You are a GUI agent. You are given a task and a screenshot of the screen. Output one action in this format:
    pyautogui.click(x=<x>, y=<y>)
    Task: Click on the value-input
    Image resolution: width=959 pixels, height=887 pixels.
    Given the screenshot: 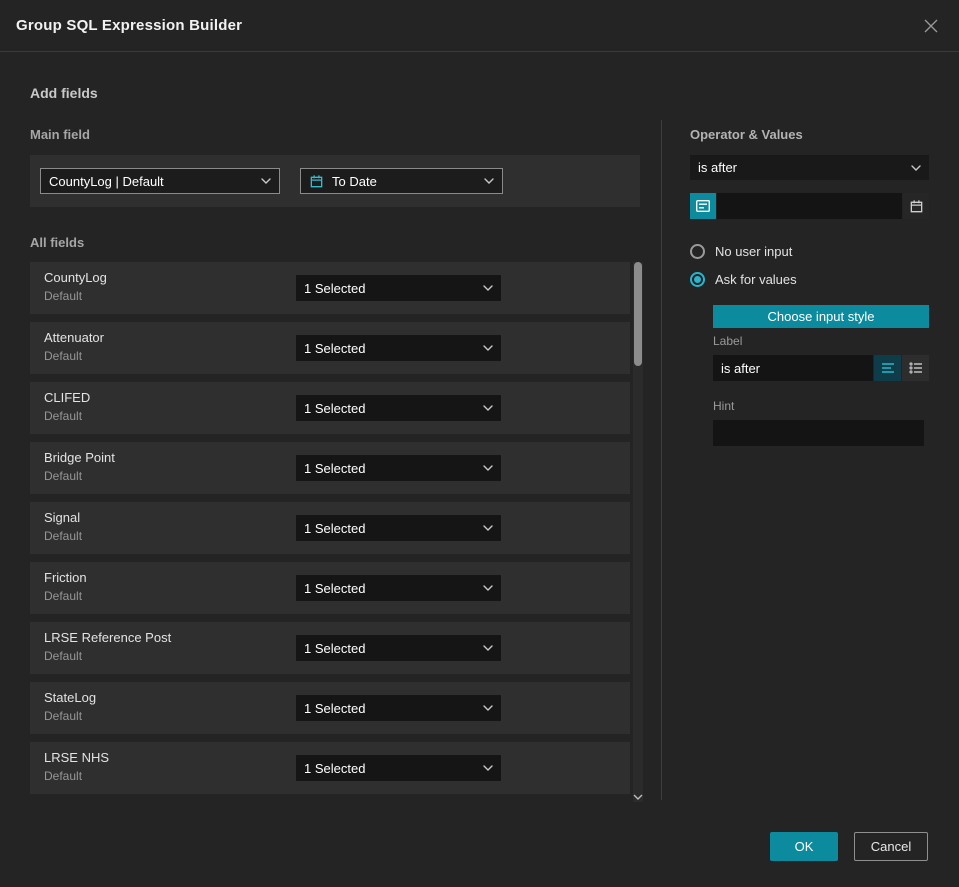 What is the action you would take?
    pyautogui.click(x=809, y=206)
    